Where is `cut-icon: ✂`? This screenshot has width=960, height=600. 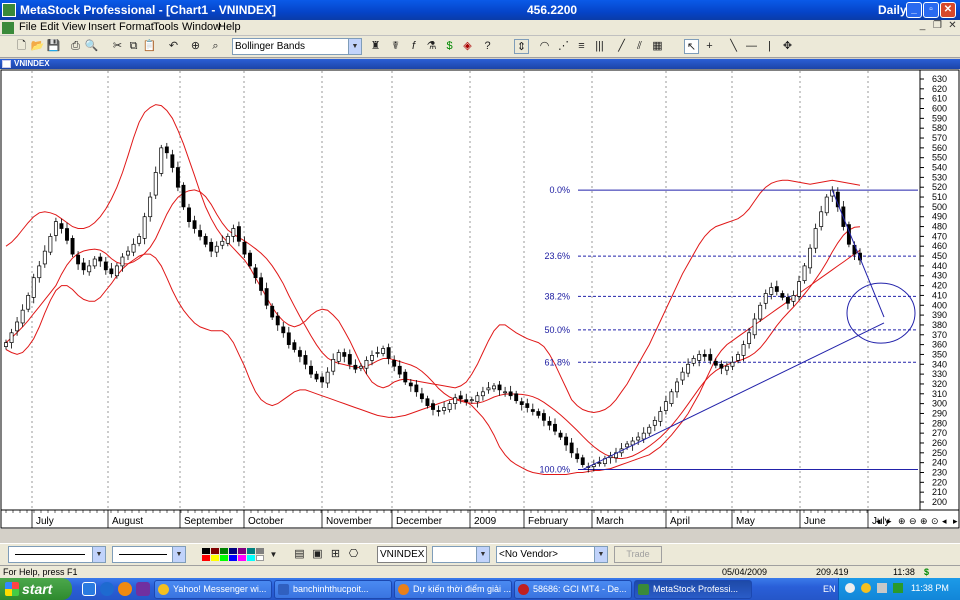 cut-icon: ✂ is located at coordinates (117, 46).